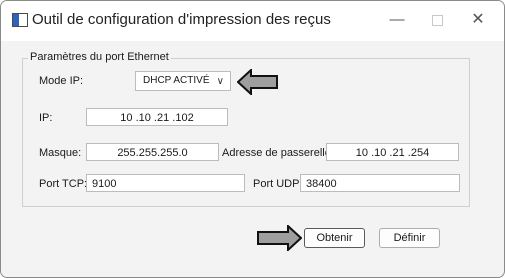 Image resolution: width=505 pixels, height=278 pixels. Describe the element at coordinates (176, 80) in the screenshot. I see `mode-ip-value: DHCP ACTIVÉ` at that location.